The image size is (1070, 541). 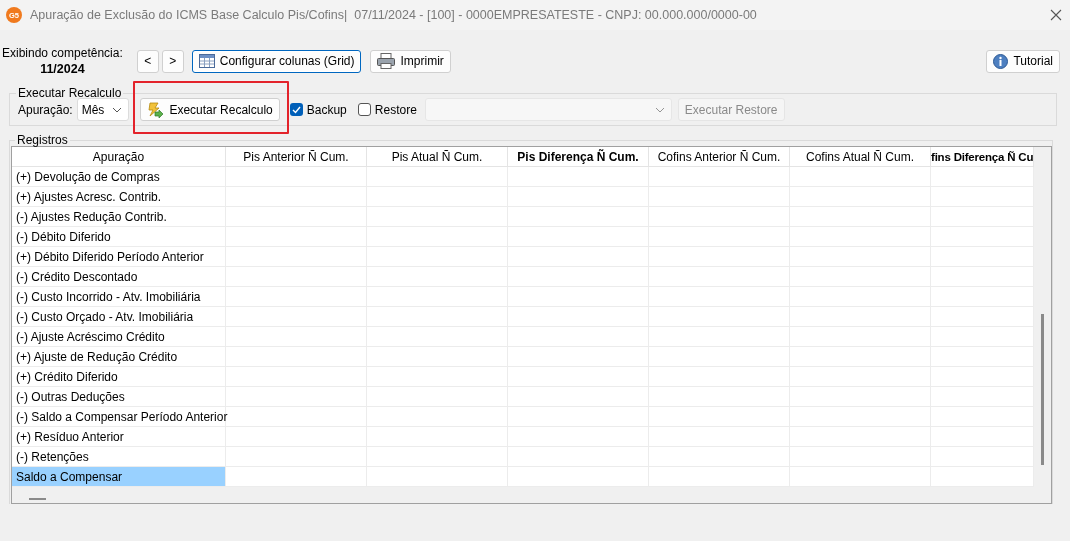 What do you see at coordinates (119, 437) in the screenshot?
I see `row-label: (+) Resíduo Anterior` at bounding box center [119, 437].